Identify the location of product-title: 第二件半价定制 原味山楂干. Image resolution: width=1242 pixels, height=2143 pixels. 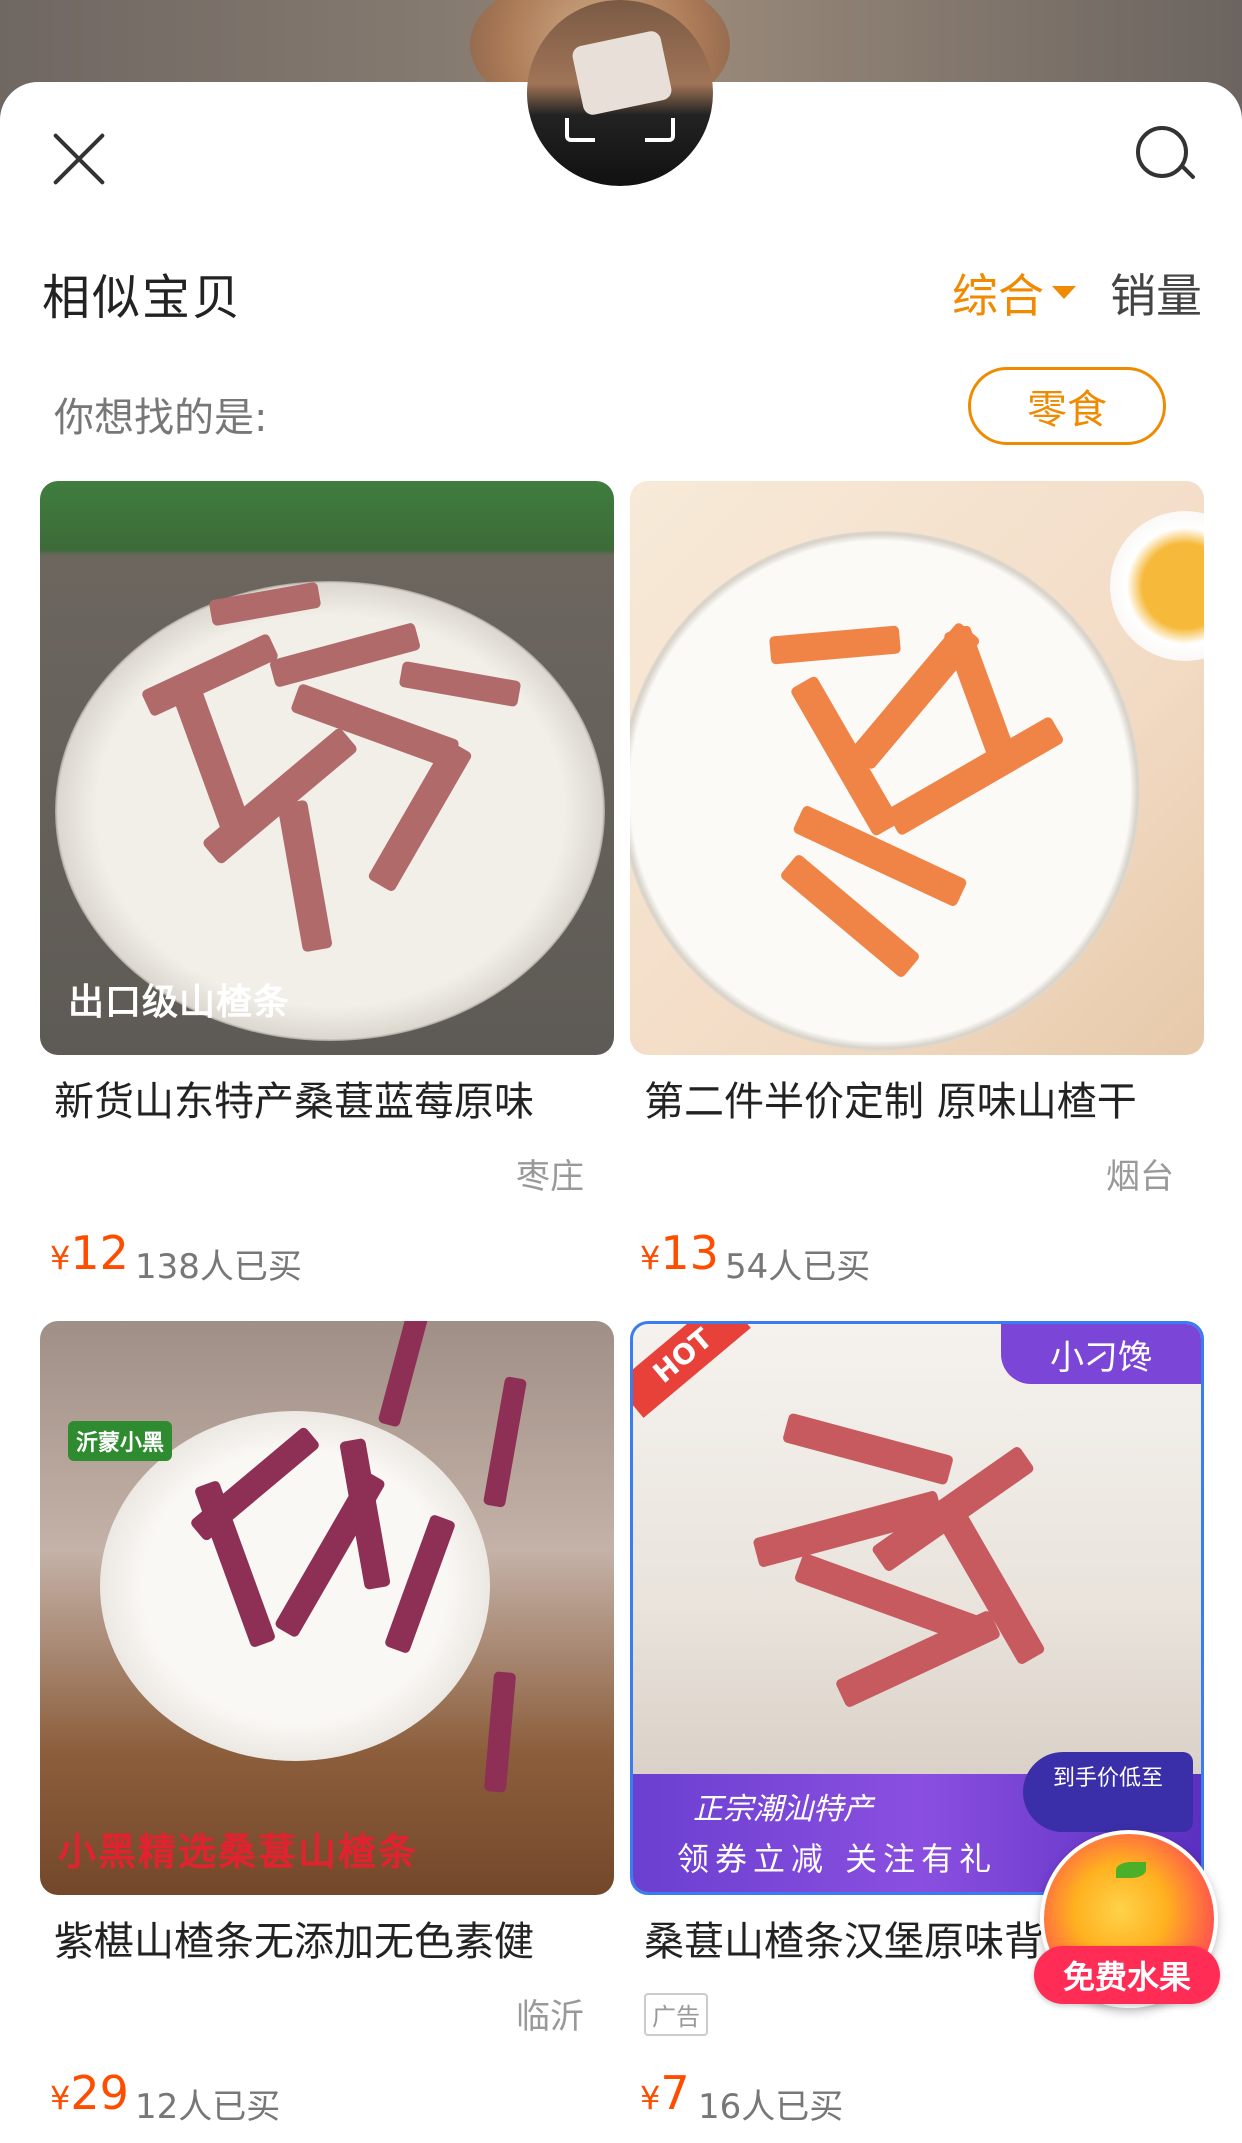
(918, 1098).